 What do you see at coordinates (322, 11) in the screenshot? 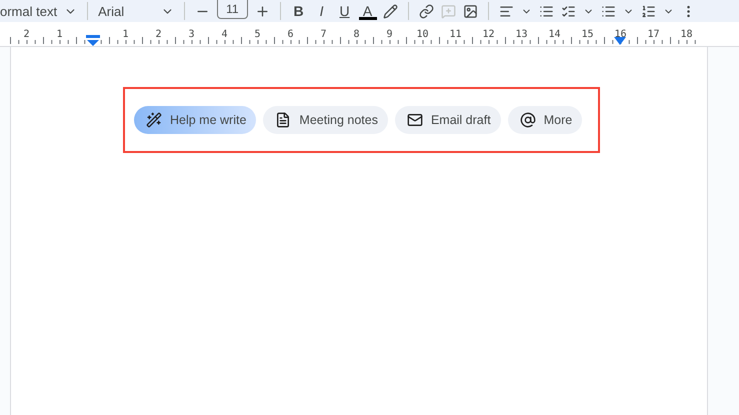
I see `italic-button: I` at bounding box center [322, 11].